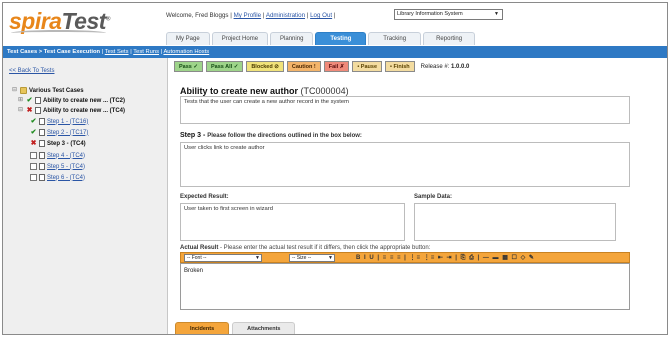 The height and width of the screenshot is (337, 670). I want to click on tab-planning: Planning, so click(292, 38).